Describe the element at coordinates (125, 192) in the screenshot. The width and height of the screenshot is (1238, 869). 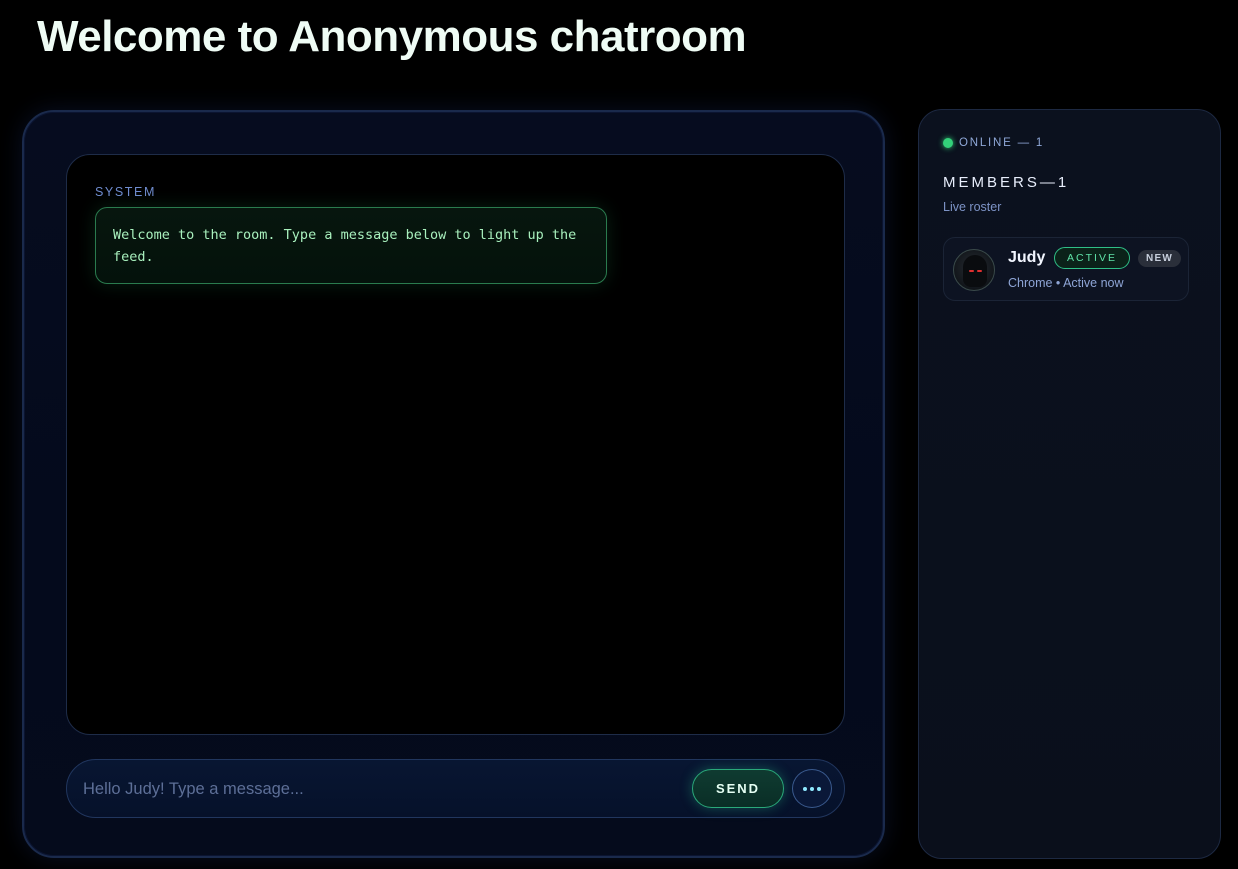
I see `message-sender: SYSTEM` at that location.